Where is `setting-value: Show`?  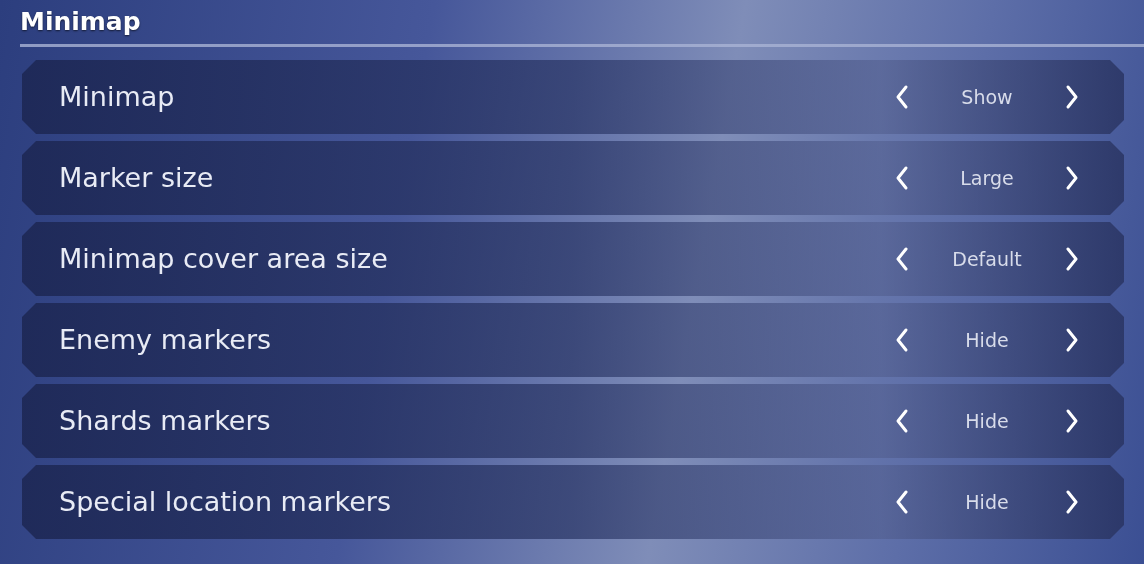 setting-value: Show is located at coordinates (987, 97).